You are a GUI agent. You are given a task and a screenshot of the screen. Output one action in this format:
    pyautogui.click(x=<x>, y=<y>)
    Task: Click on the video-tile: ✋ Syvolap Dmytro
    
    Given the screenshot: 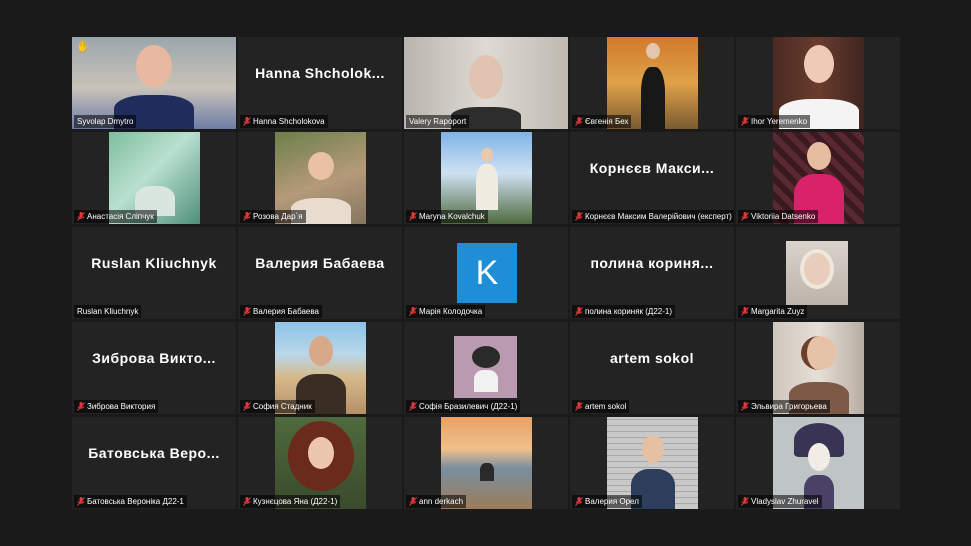 What is the action you would take?
    pyautogui.click(x=154, y=83)
    